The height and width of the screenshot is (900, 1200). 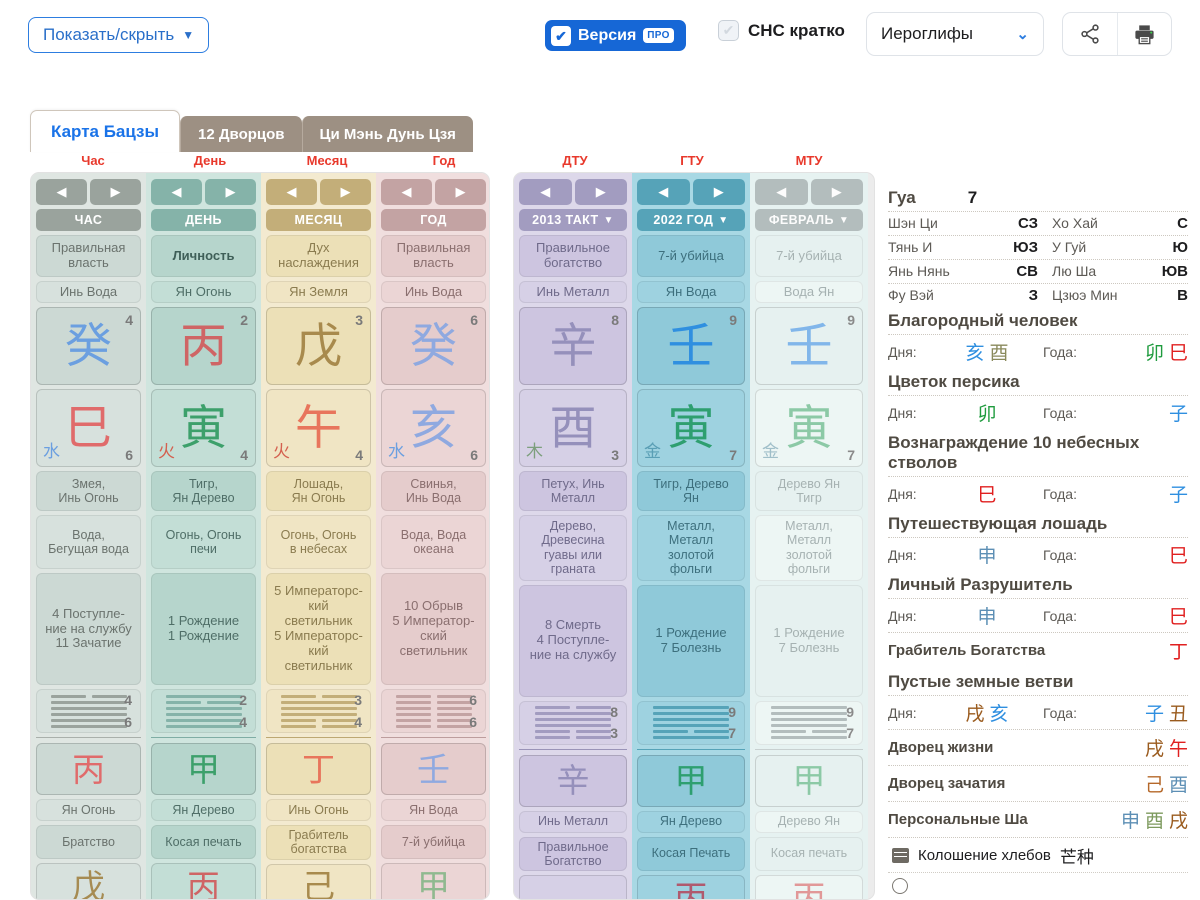 What do you see at coordinates (88, 881) in the screenshot?
I see `hidden-stem-cell-2: 戊` at bounding box center [88, 881].